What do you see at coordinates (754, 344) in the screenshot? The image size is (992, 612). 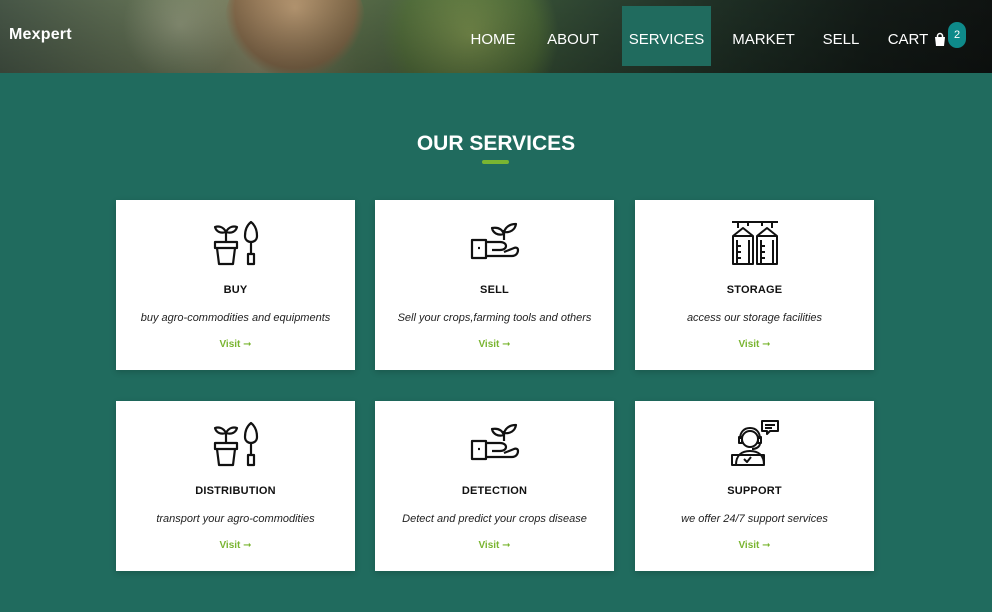 I see `visit-link-storage: Visit ➞` at bounding box center [754, 344].